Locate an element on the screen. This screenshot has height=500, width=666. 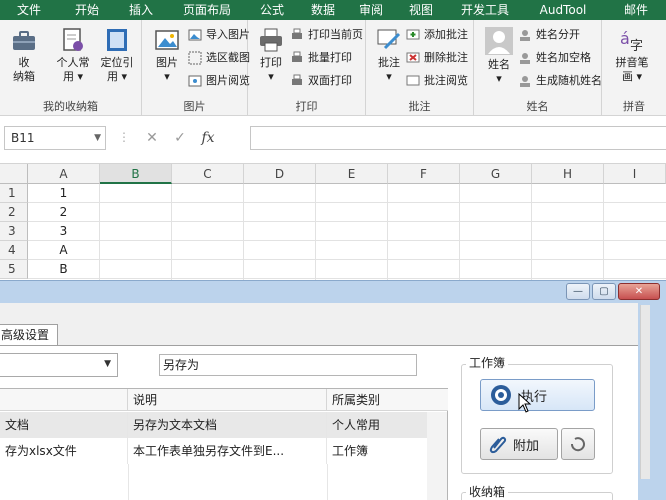
refresh-button is located at coordinates (578, 444).